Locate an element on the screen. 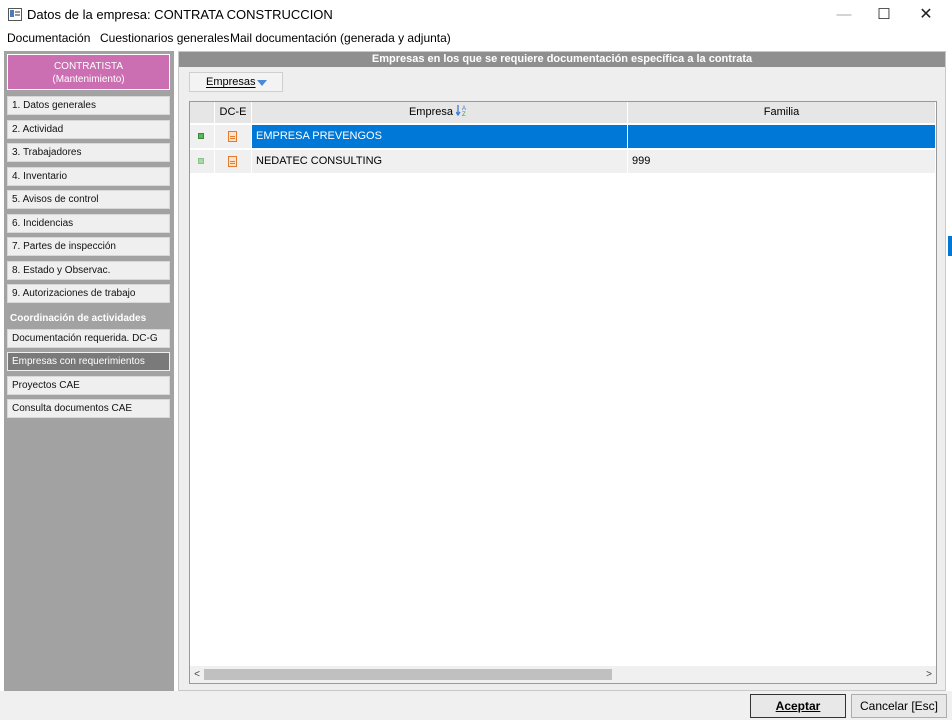 This screenshot has width=952, height=720. sidebar-item-consulta-documentos: Consulta documentos CAE is located at coordinates (88, 408).